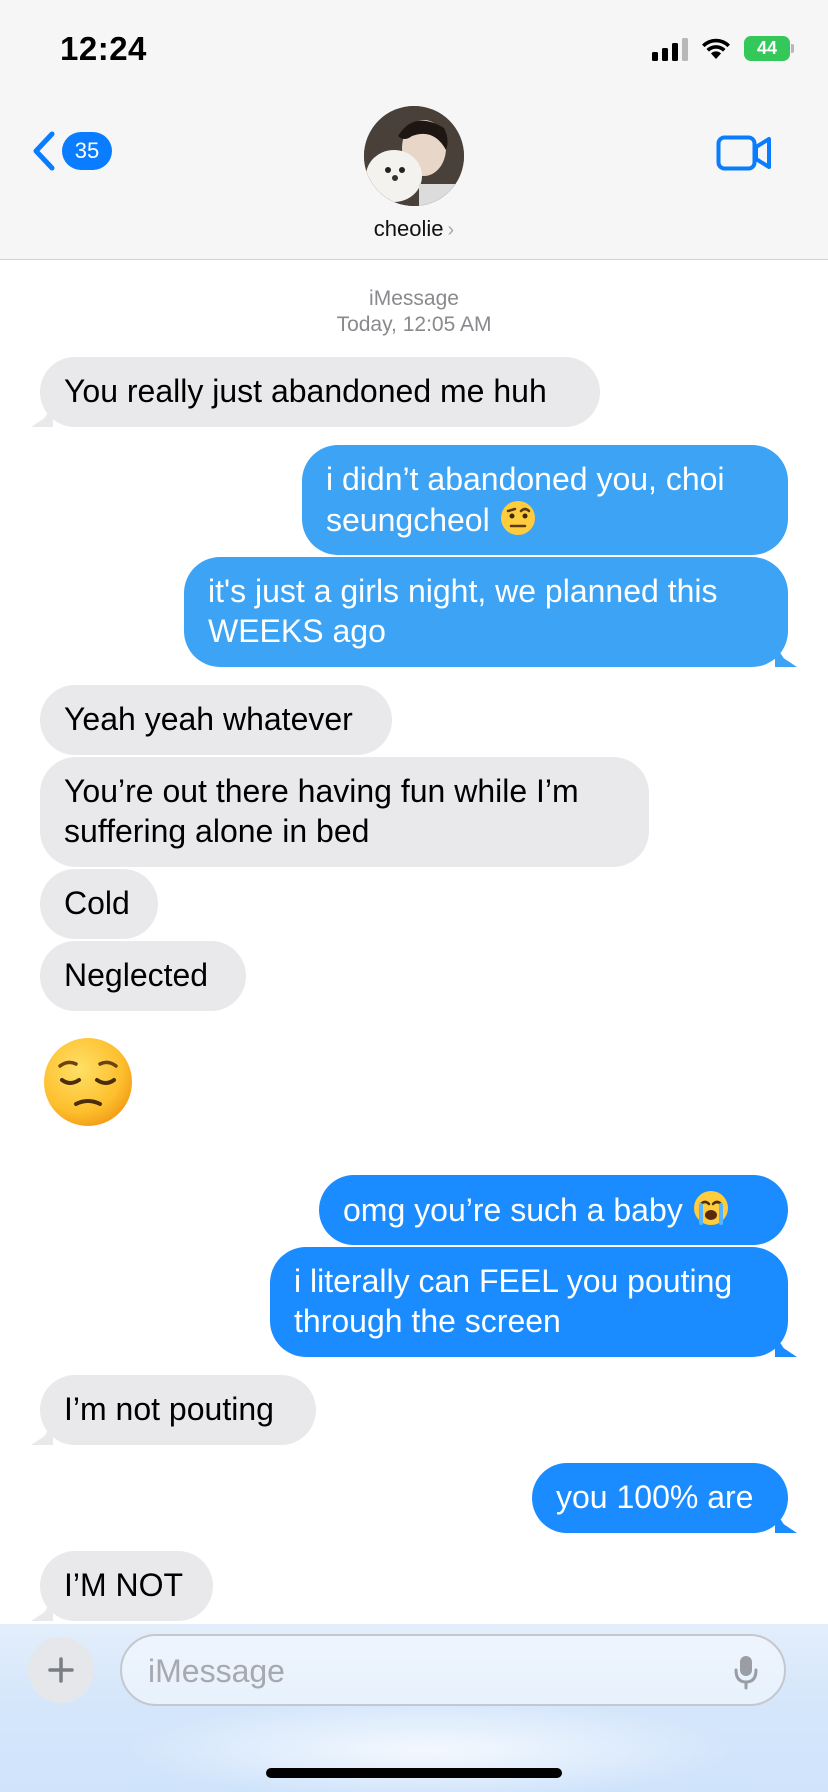 The image size is (828, 1792). I want to click on unread-count-badge: 35, so click(87, 151).